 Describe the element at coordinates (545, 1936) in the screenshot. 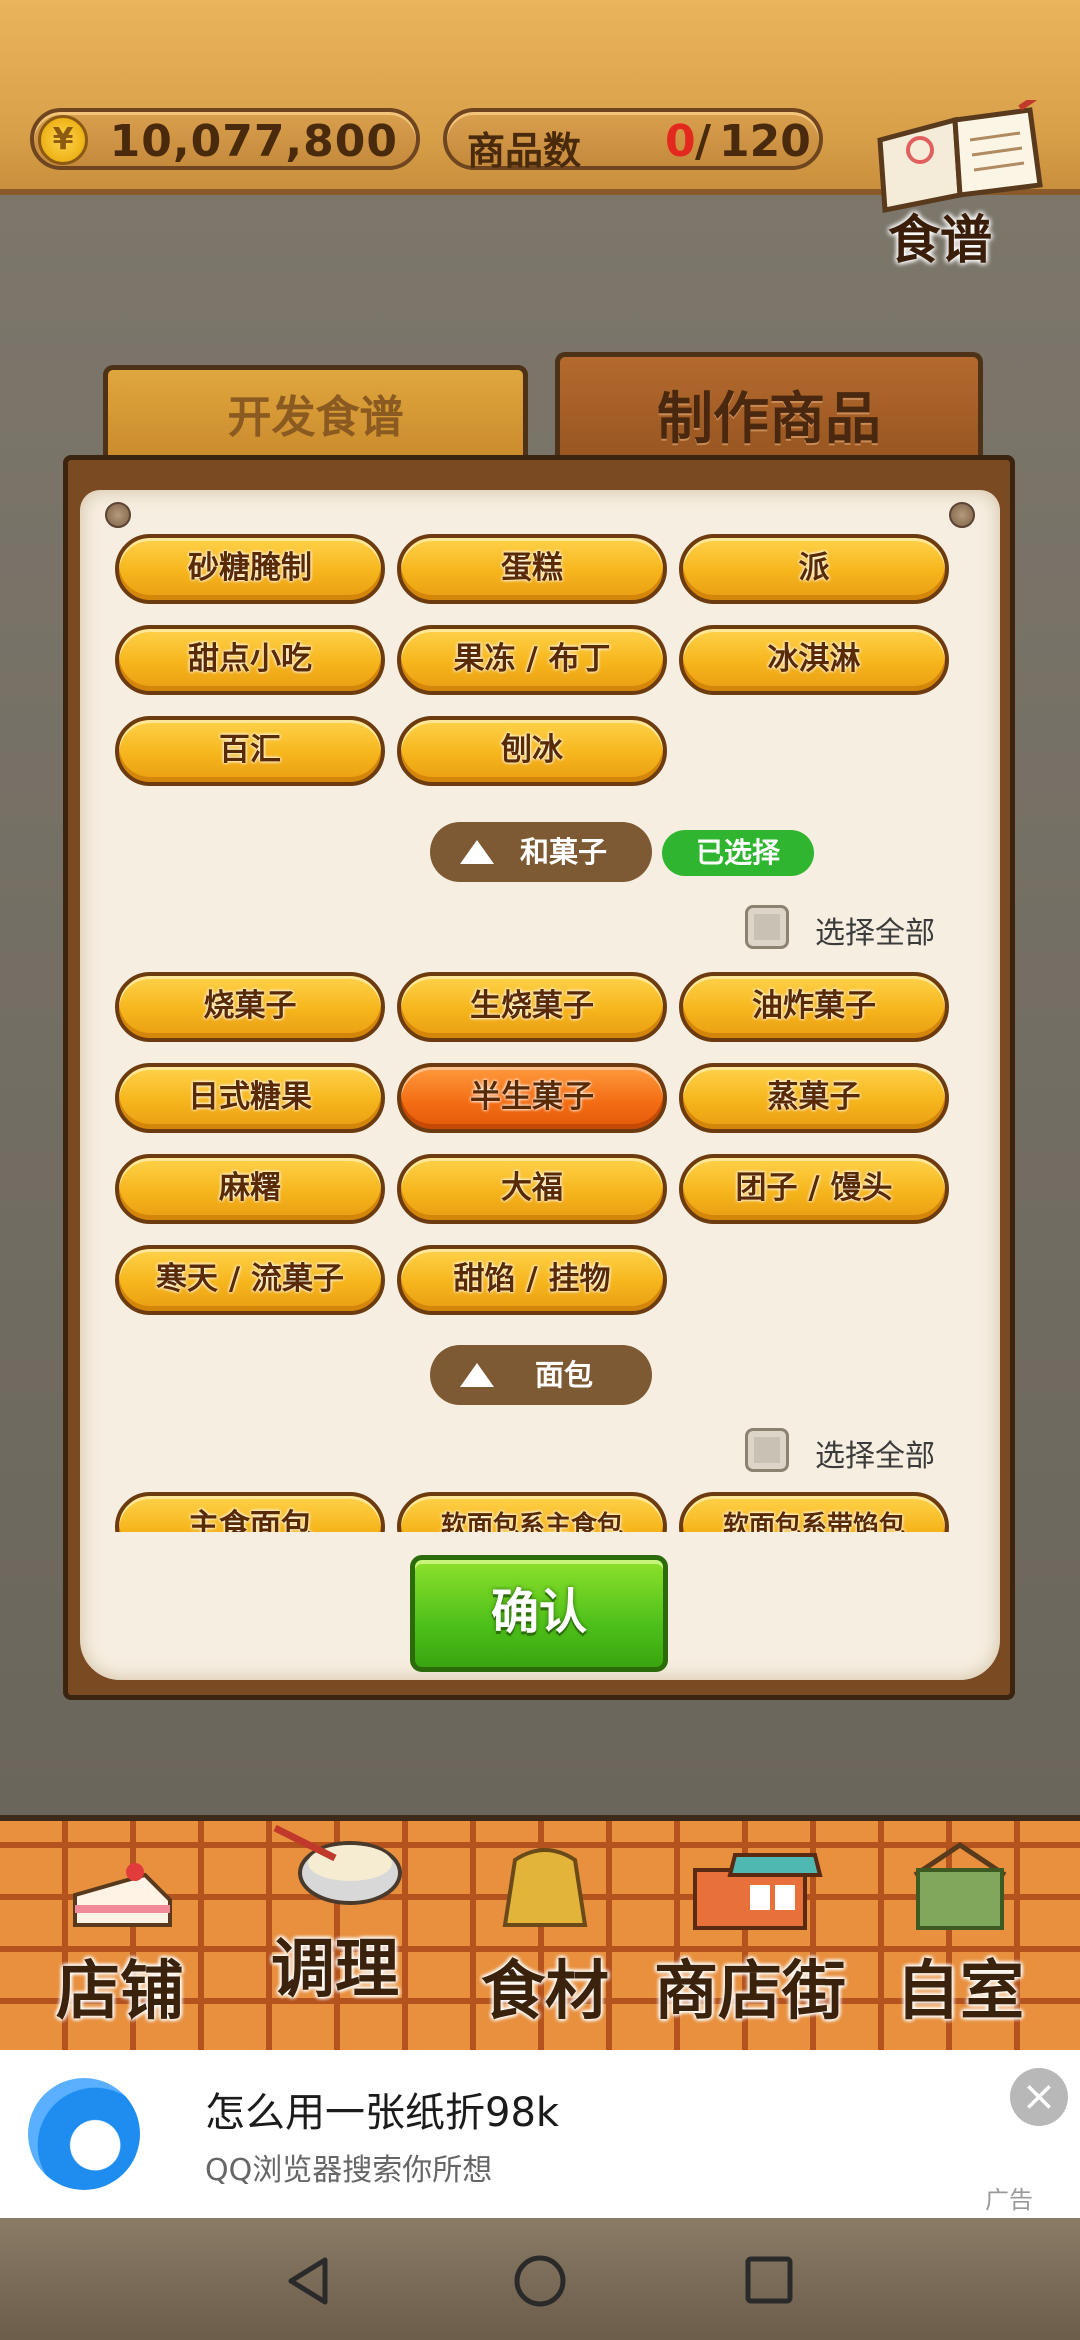

I see `nav-item-ingredients: 食材` at that location.